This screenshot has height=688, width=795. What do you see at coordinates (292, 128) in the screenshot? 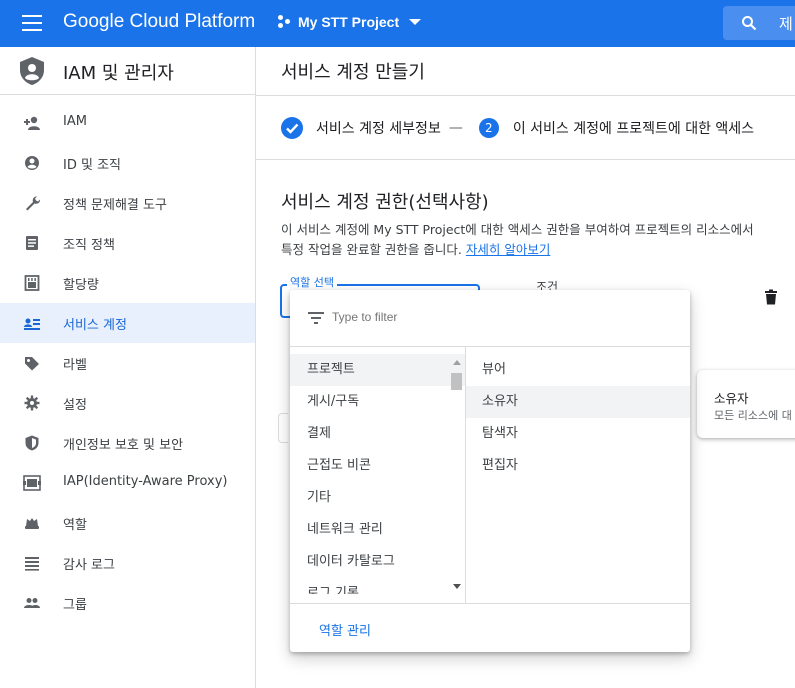
I see `check-circle-icon` at bounding box center [292, 128].